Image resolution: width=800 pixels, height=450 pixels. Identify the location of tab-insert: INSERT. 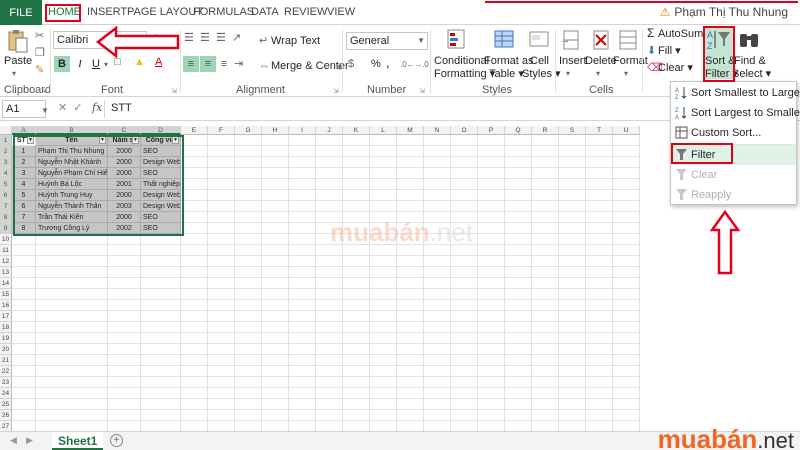
(107, 12).